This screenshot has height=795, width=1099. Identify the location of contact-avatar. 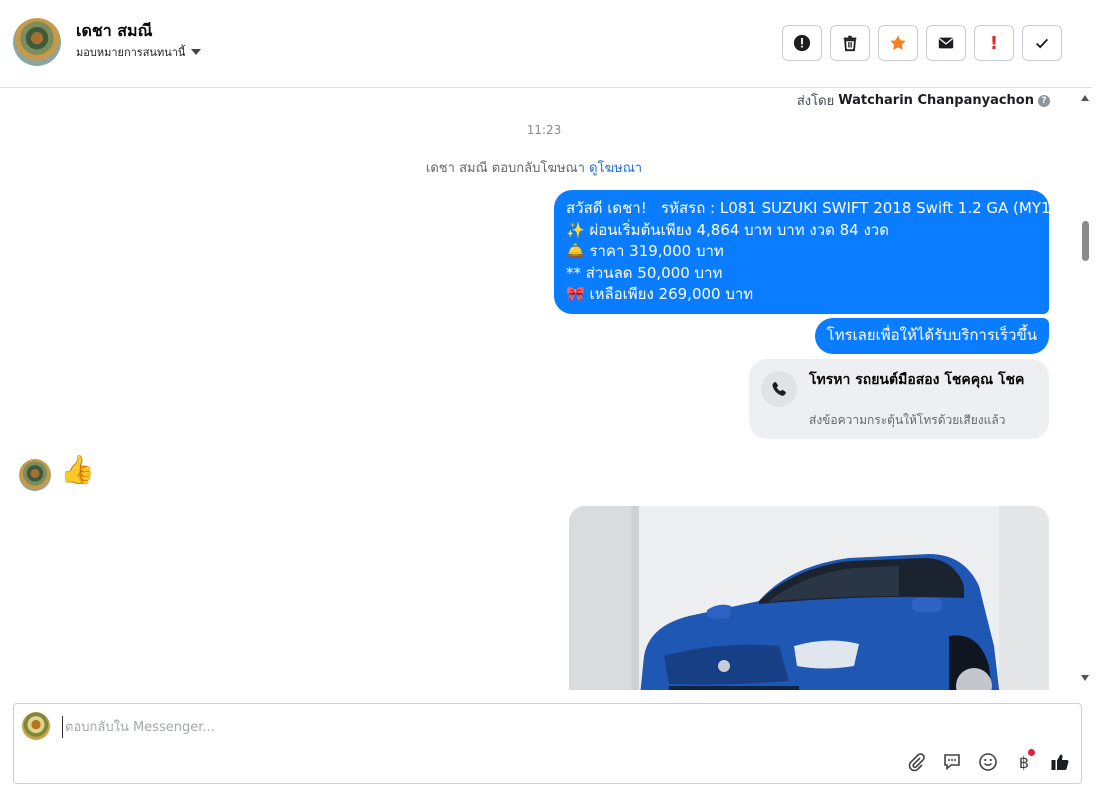
(37, 42).